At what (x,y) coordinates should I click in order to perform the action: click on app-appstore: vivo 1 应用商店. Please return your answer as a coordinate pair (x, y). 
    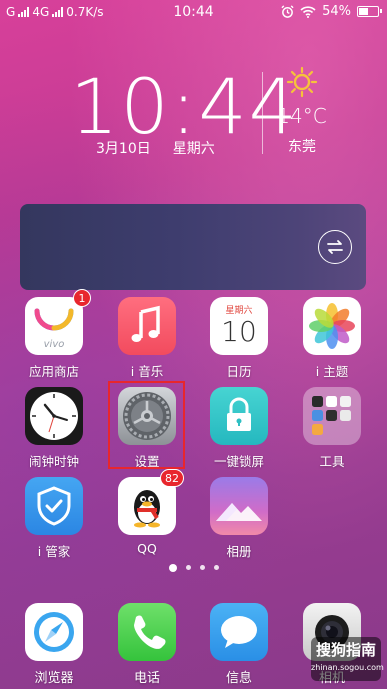
    Looking at the image, I should click on (54, 334).